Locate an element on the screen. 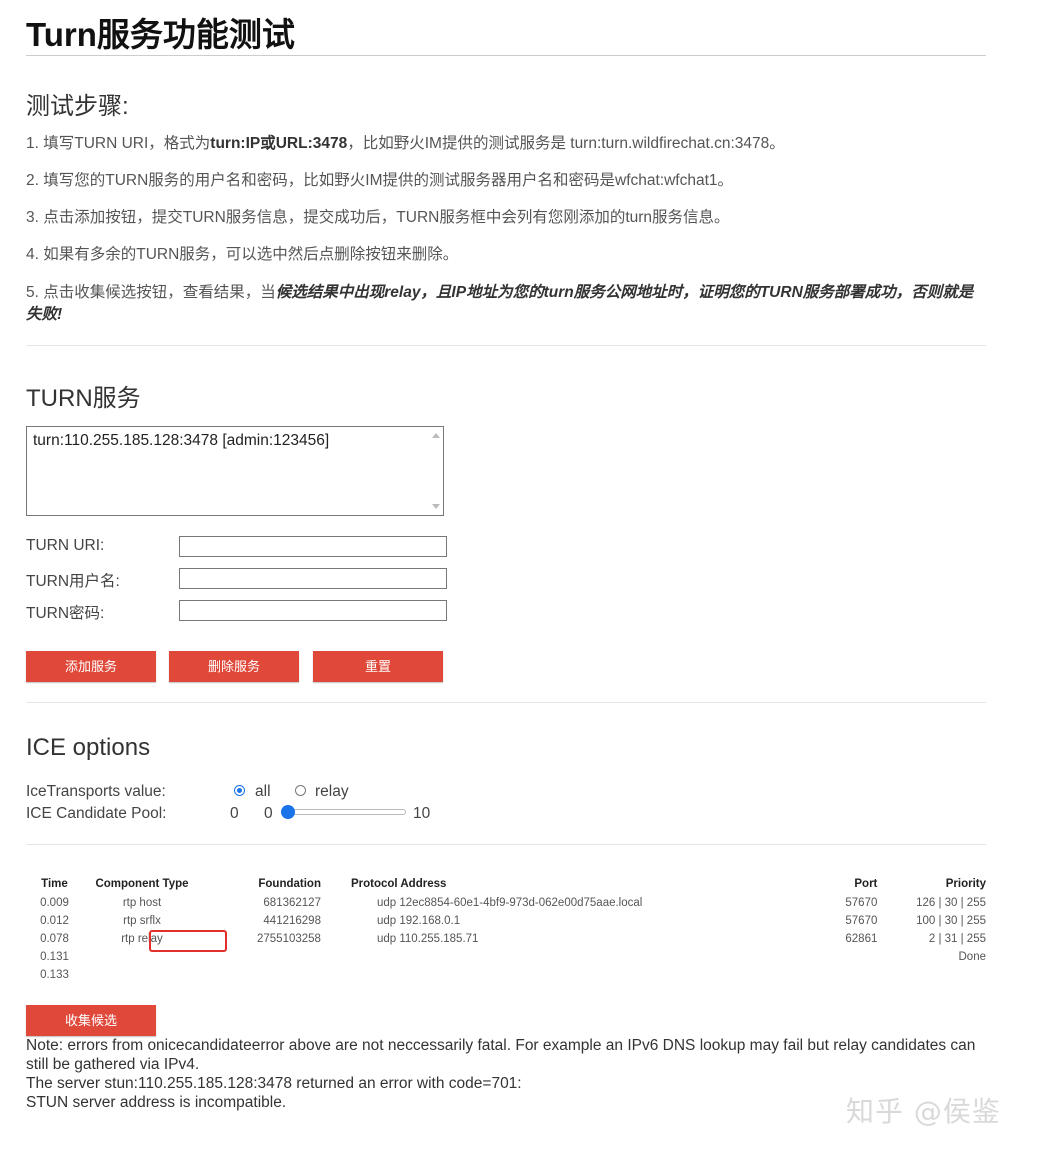 Image resolution: width=1038 pixels, height=1150 pixels. col-priority: Priority is located at coordinates (965, 884).